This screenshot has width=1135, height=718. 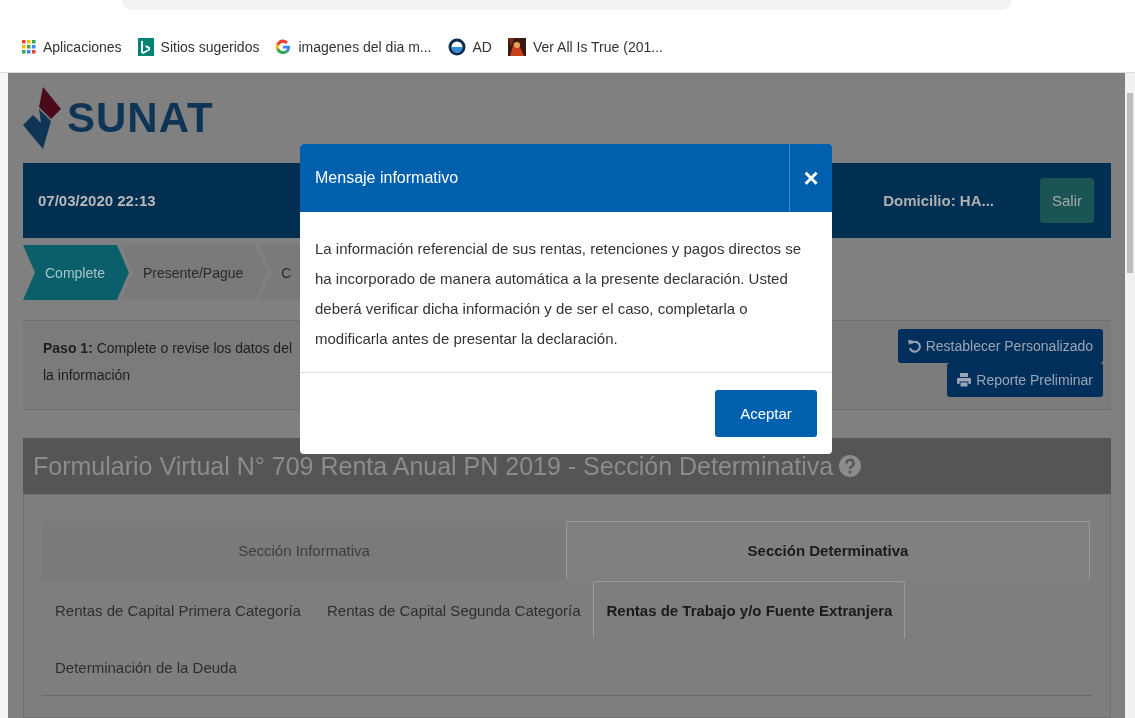 I want to click on subsection-tab: Rentas de Trabajo y/o Fuente Extranjera, so click(x=749, y=609).